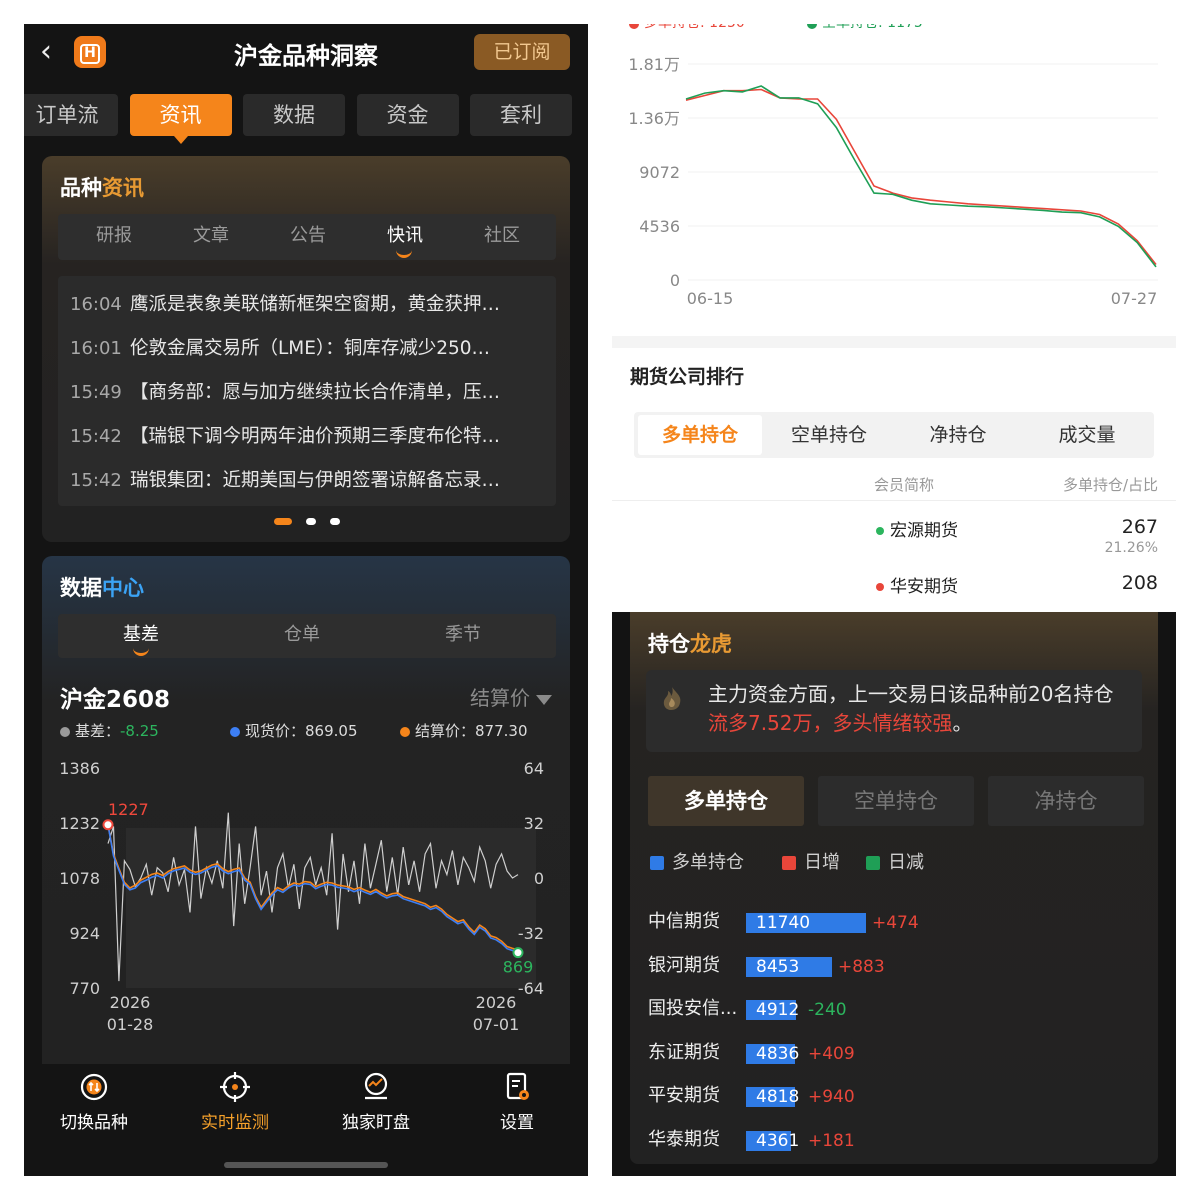 This screenshot has width=1200, height=1200. I want to click on member-name: 华安期货, so click(917, 584).